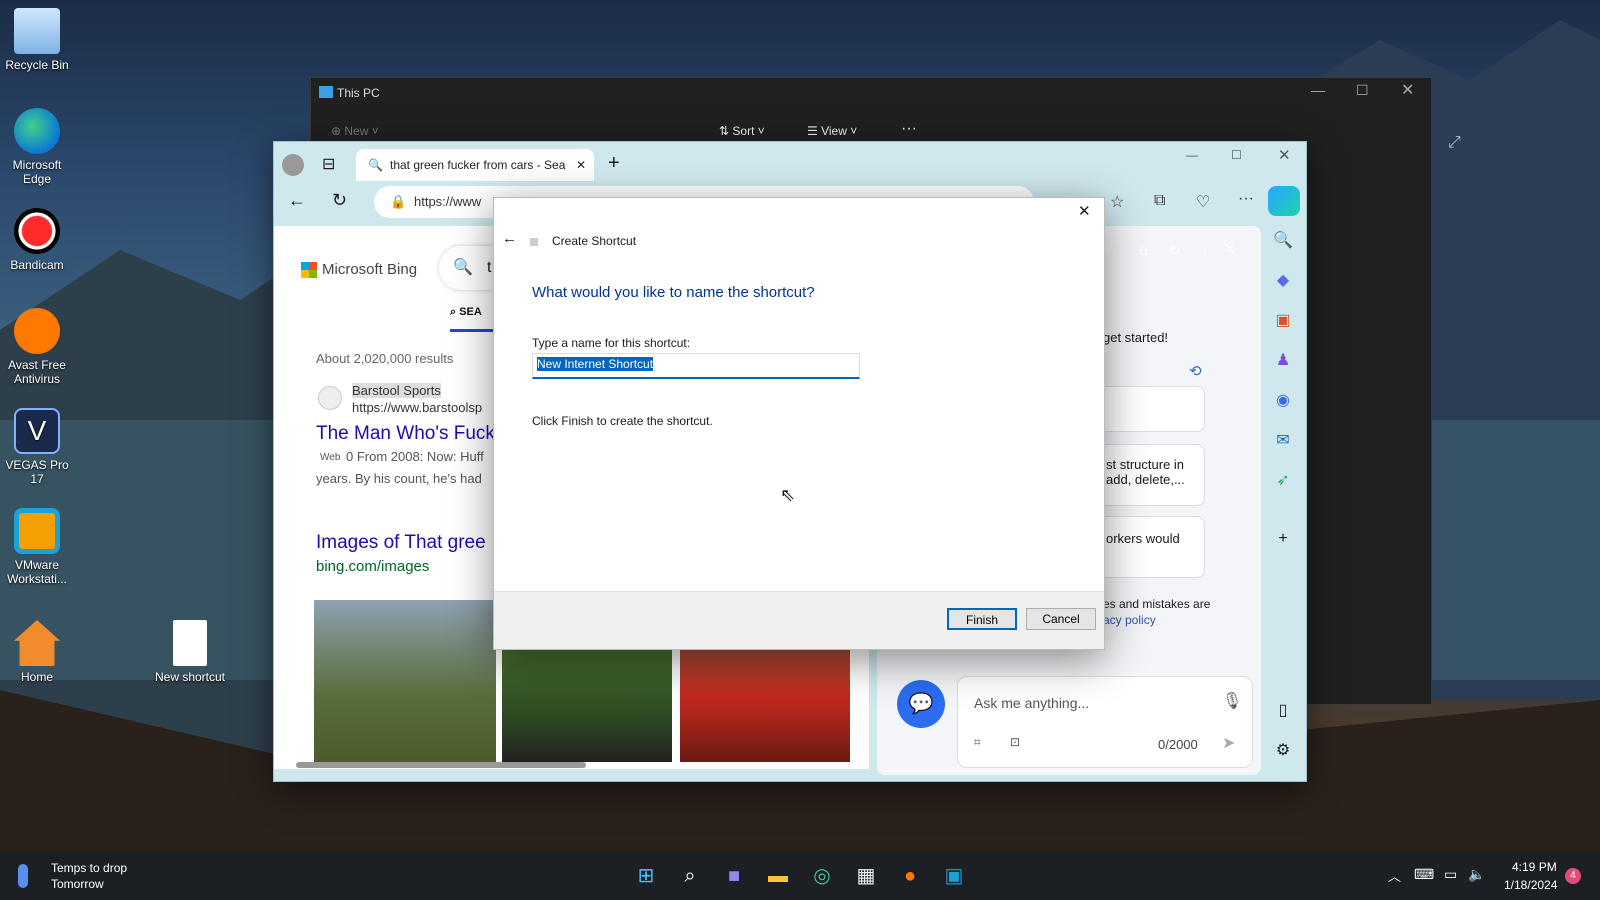 Image resolution: width=1600 pixels, height=900 pixels. What do you see at coordinates (1228, 743) in the screenshot?
I see `send-icon: ➤` at bounding box center [1228, 743].